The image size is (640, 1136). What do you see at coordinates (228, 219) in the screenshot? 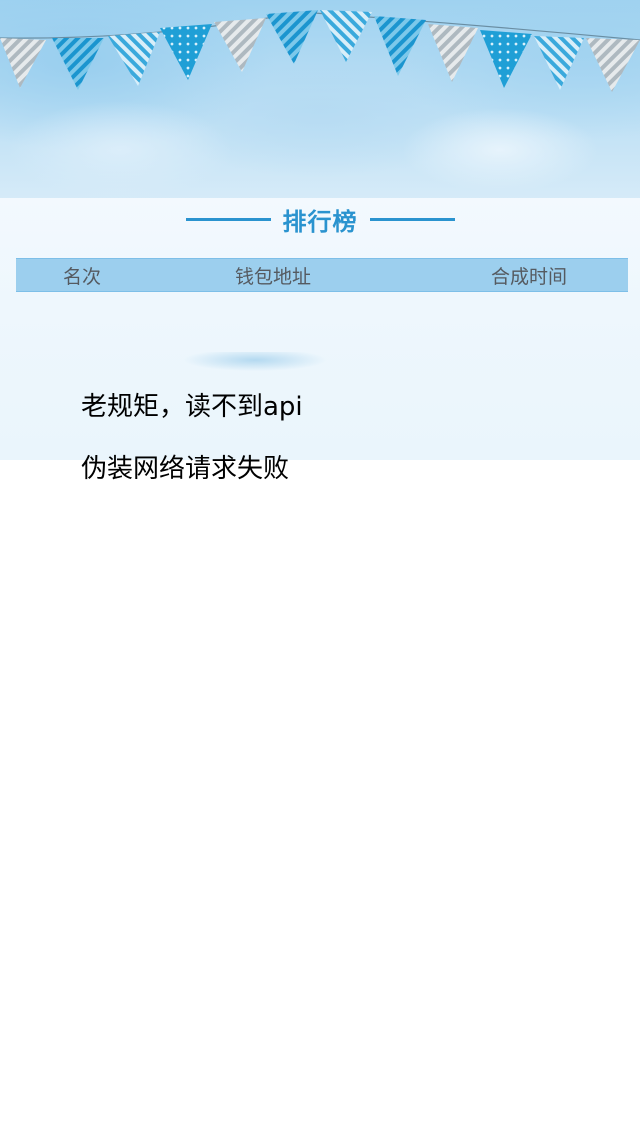
I see `title-divider-left` at bounding box center [228, 219].